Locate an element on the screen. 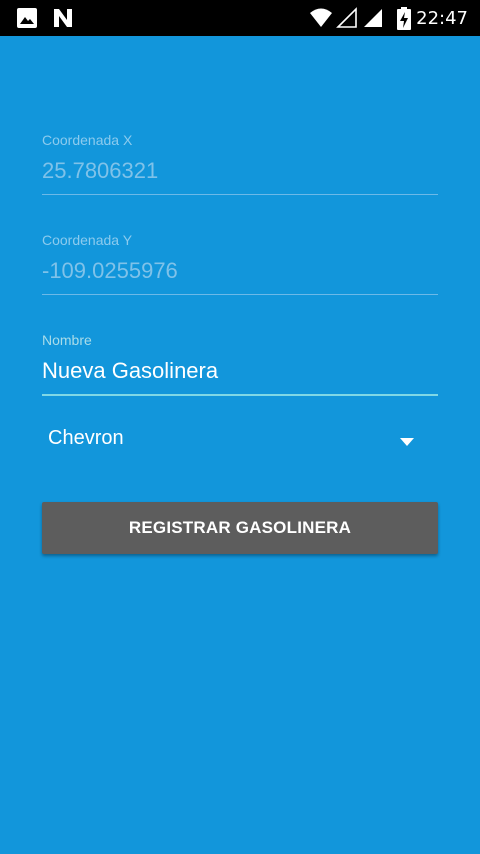 This screenshot has height=854, width=480. register-button: REGISTRAR GASOLINERA is located at coordinates (240, 528).